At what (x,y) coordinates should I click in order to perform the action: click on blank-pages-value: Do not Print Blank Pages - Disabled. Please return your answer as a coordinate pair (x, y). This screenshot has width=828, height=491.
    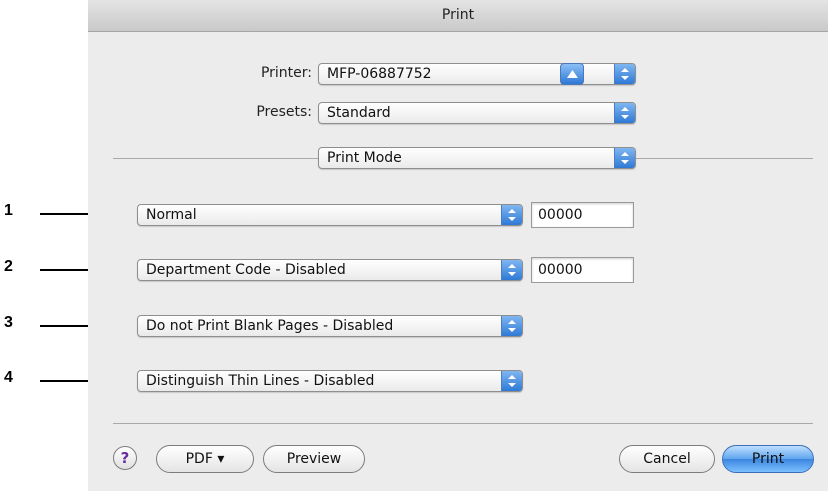
    Looking at the image, I should click on (270, 326).